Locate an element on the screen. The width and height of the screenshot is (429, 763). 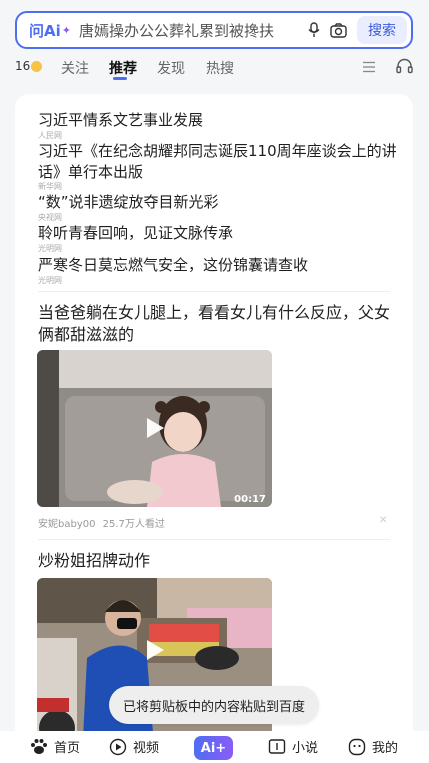
news-source: 新华网 is located at coordinates (50, 186).